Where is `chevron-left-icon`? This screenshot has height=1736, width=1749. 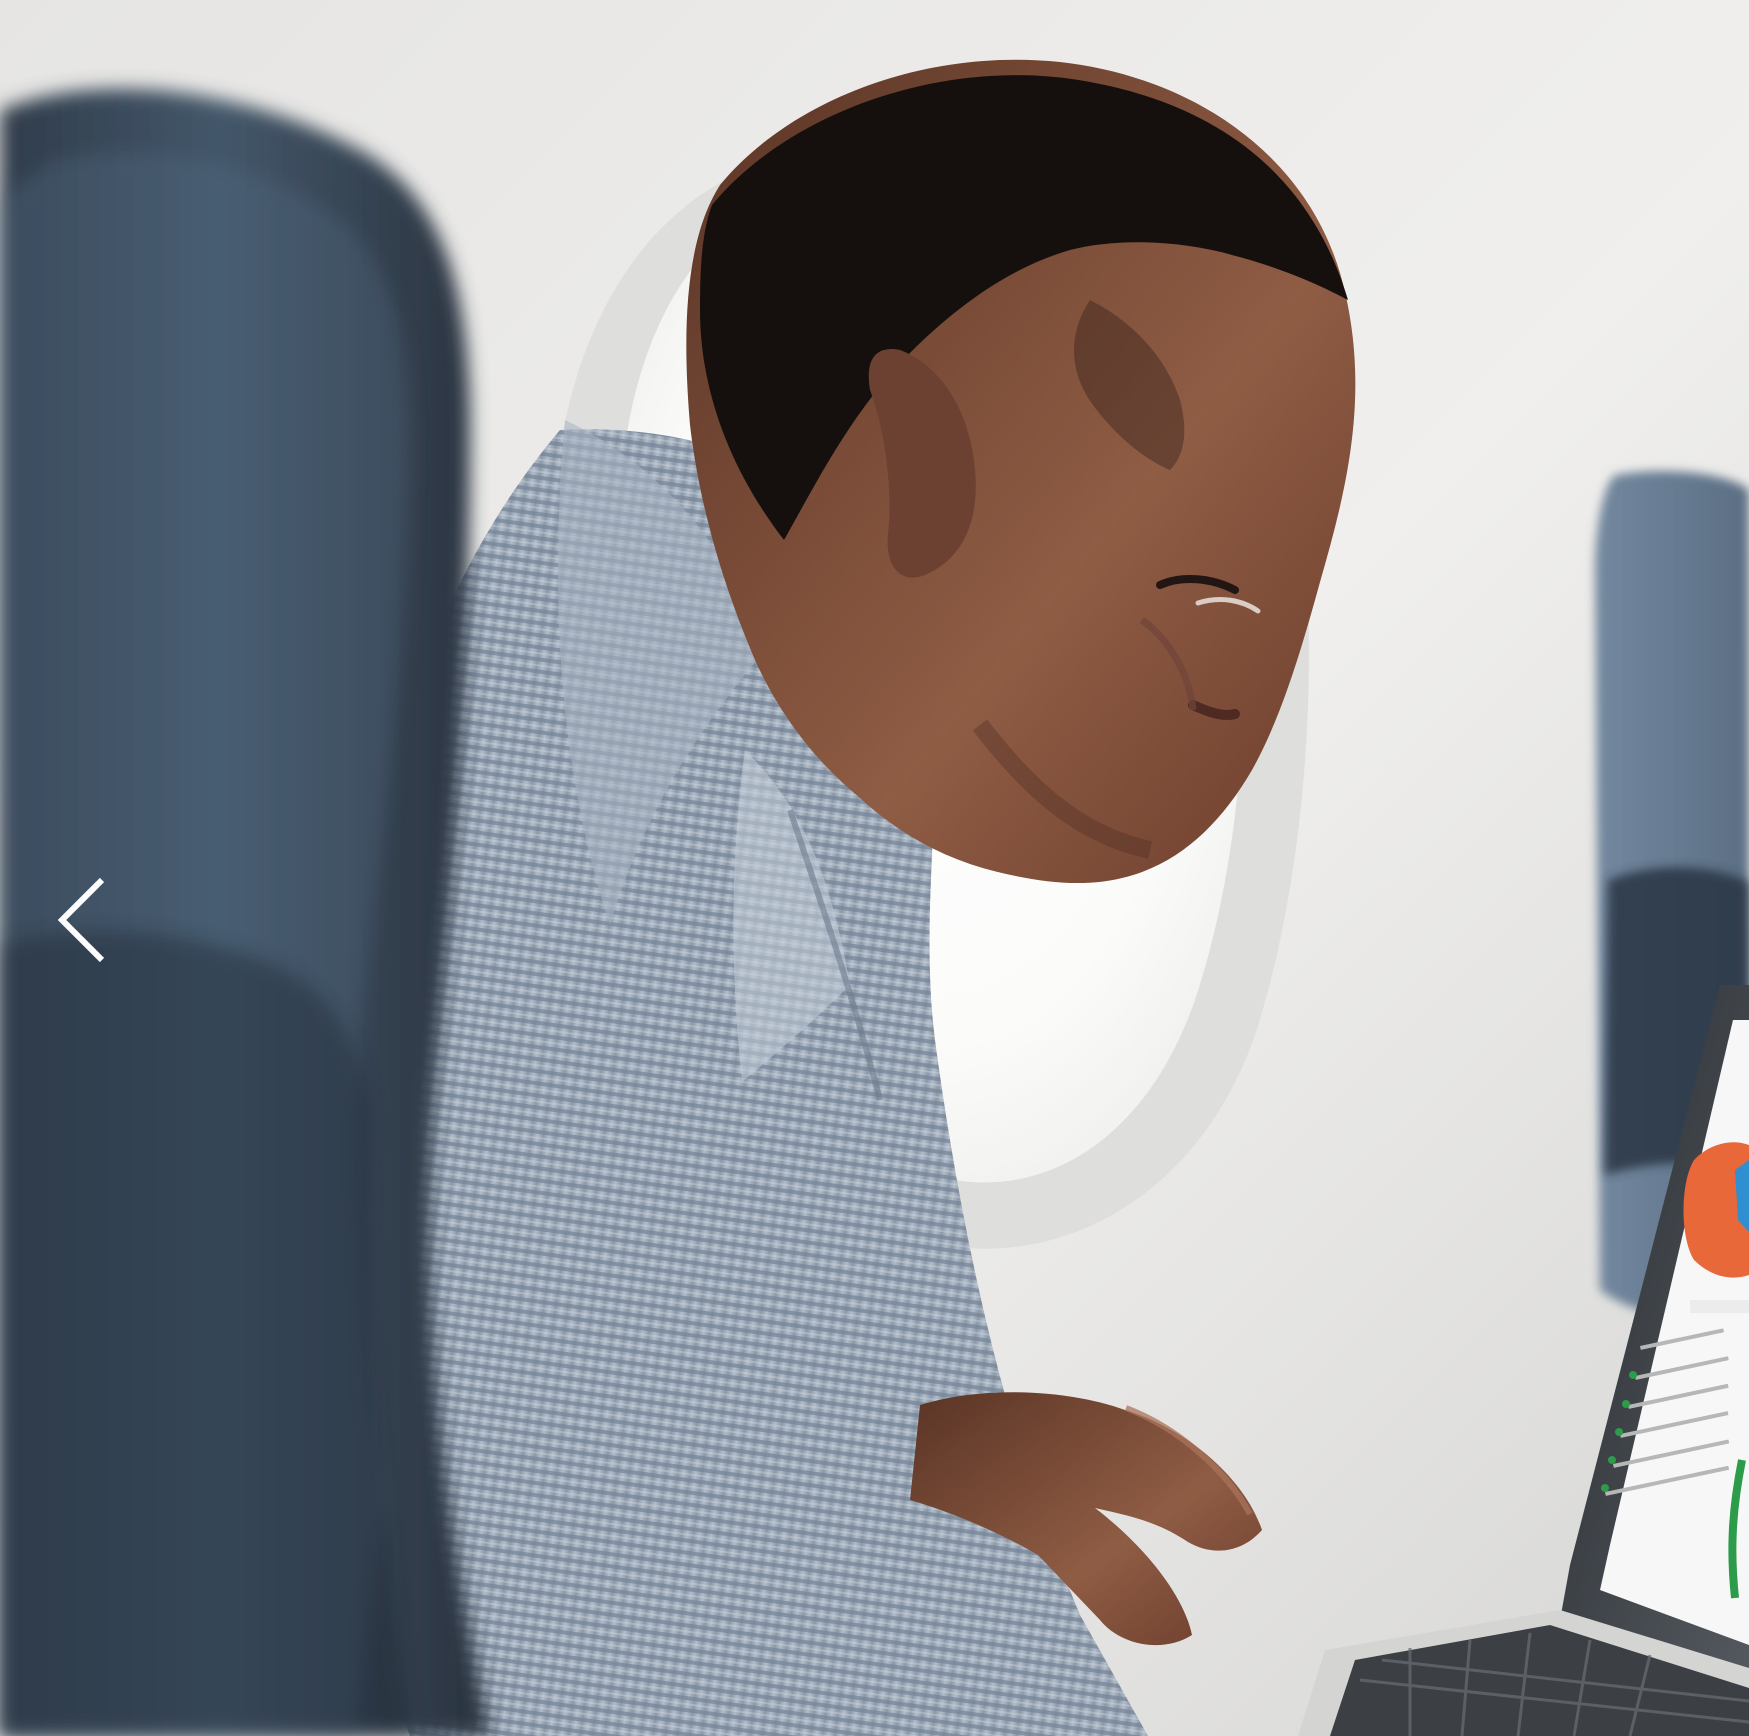
chevron-left-icon is located at coordinates (81, 920).